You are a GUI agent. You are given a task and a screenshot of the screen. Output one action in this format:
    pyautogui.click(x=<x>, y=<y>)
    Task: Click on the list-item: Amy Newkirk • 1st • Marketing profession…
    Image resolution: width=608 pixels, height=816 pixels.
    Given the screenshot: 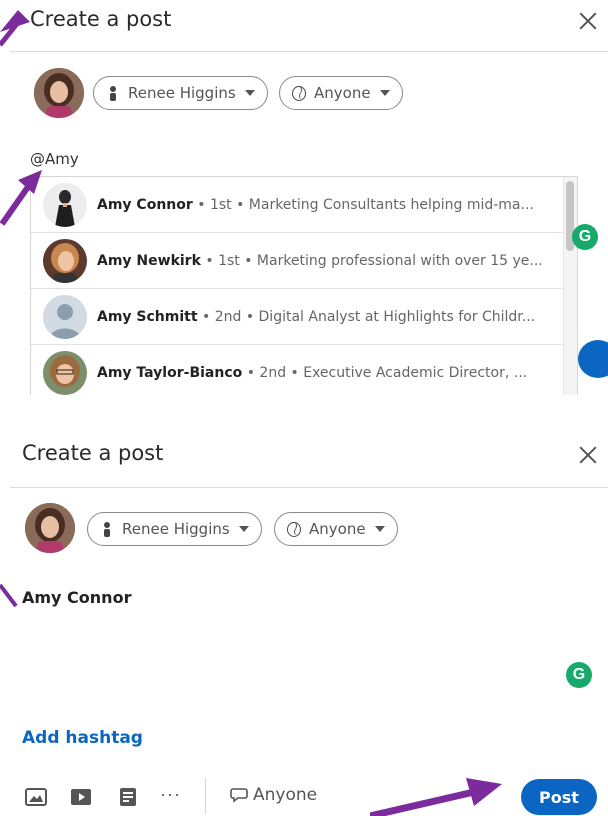 What is the action you would take?
    pyautogui.click(x=297, y=261)
    